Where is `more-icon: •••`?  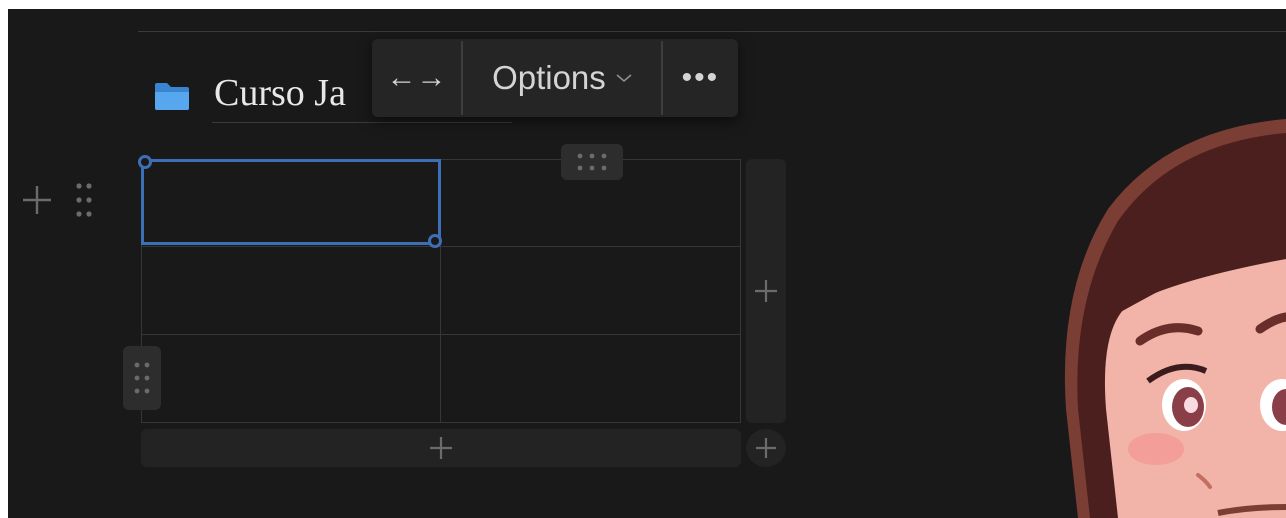 more-icon: ••• is located at coordinates (700, 77).